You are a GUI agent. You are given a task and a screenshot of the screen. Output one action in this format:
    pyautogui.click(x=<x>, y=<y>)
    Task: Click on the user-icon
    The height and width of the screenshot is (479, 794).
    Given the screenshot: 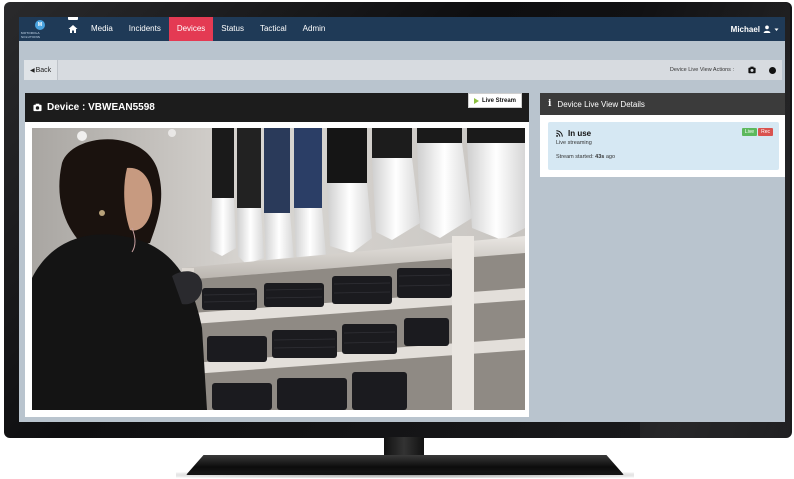 What is the action you would take?
    pyautogui.click(x=767, y=29)
    